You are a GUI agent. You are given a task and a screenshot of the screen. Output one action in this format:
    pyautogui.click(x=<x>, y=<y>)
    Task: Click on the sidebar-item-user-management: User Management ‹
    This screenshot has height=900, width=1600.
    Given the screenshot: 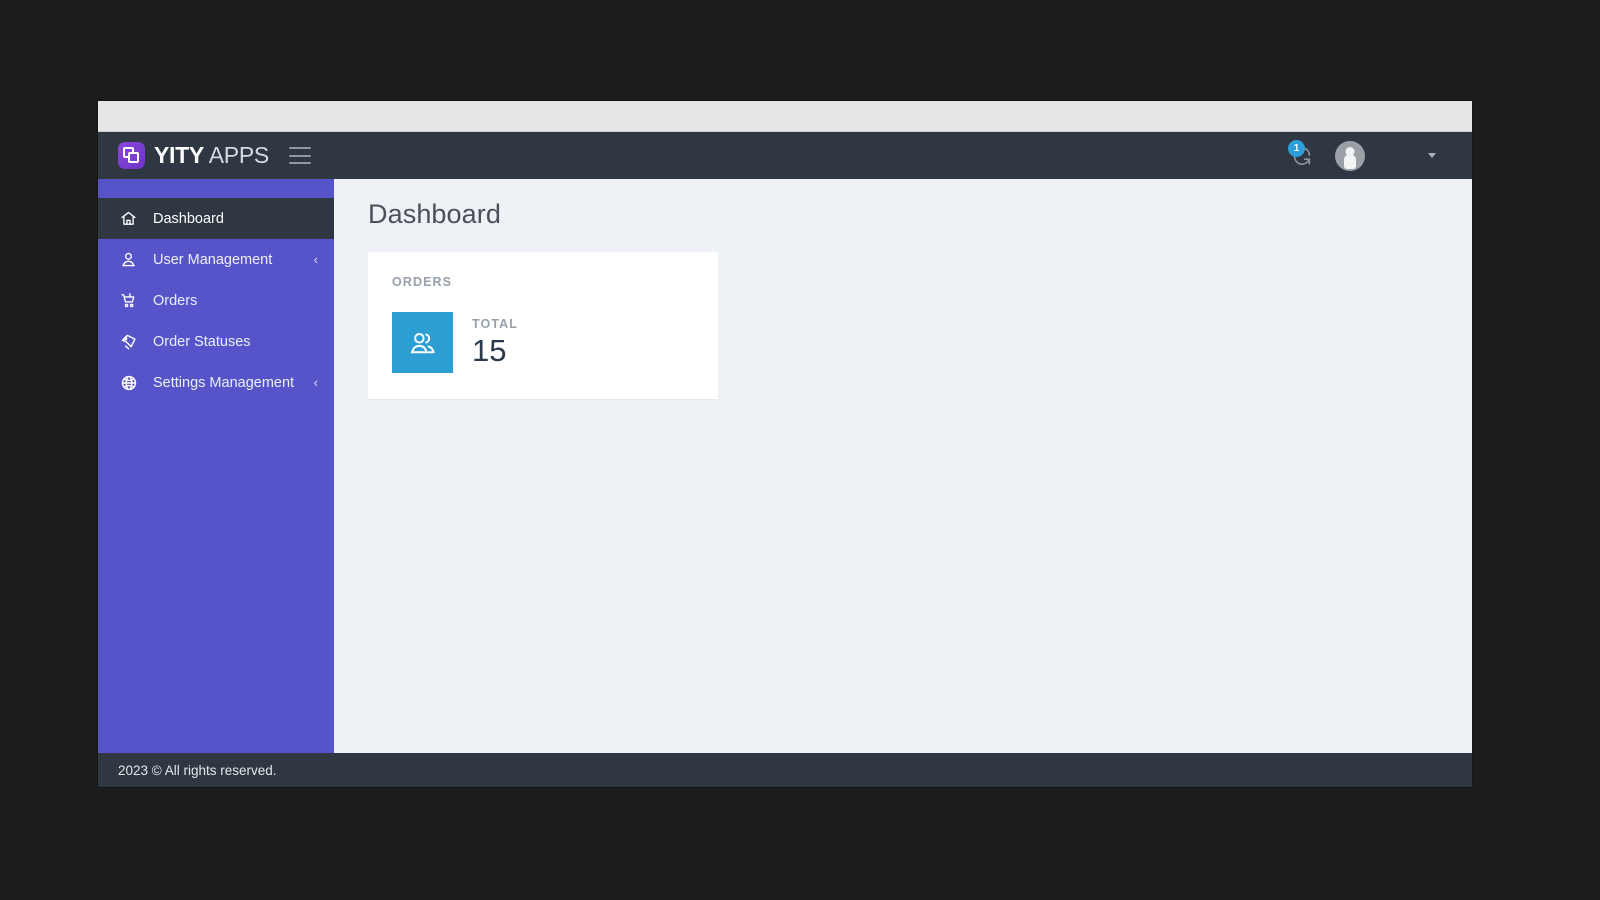 What is the action you would take?
    pyautogui.click(x=216, y=259)
    